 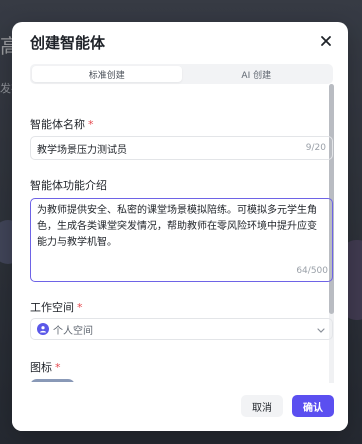 What do you see at coordinates (257, 74) in the screenshot?
I see `tab-ai-create: AI 创建` at bounding box center [257, 74].